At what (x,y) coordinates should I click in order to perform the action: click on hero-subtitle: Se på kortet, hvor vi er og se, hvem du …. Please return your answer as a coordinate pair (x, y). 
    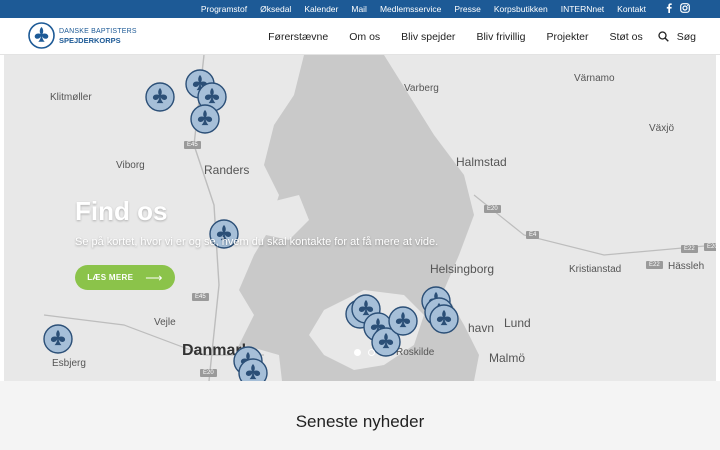
    Looking at the image, I should click on (257, 242).